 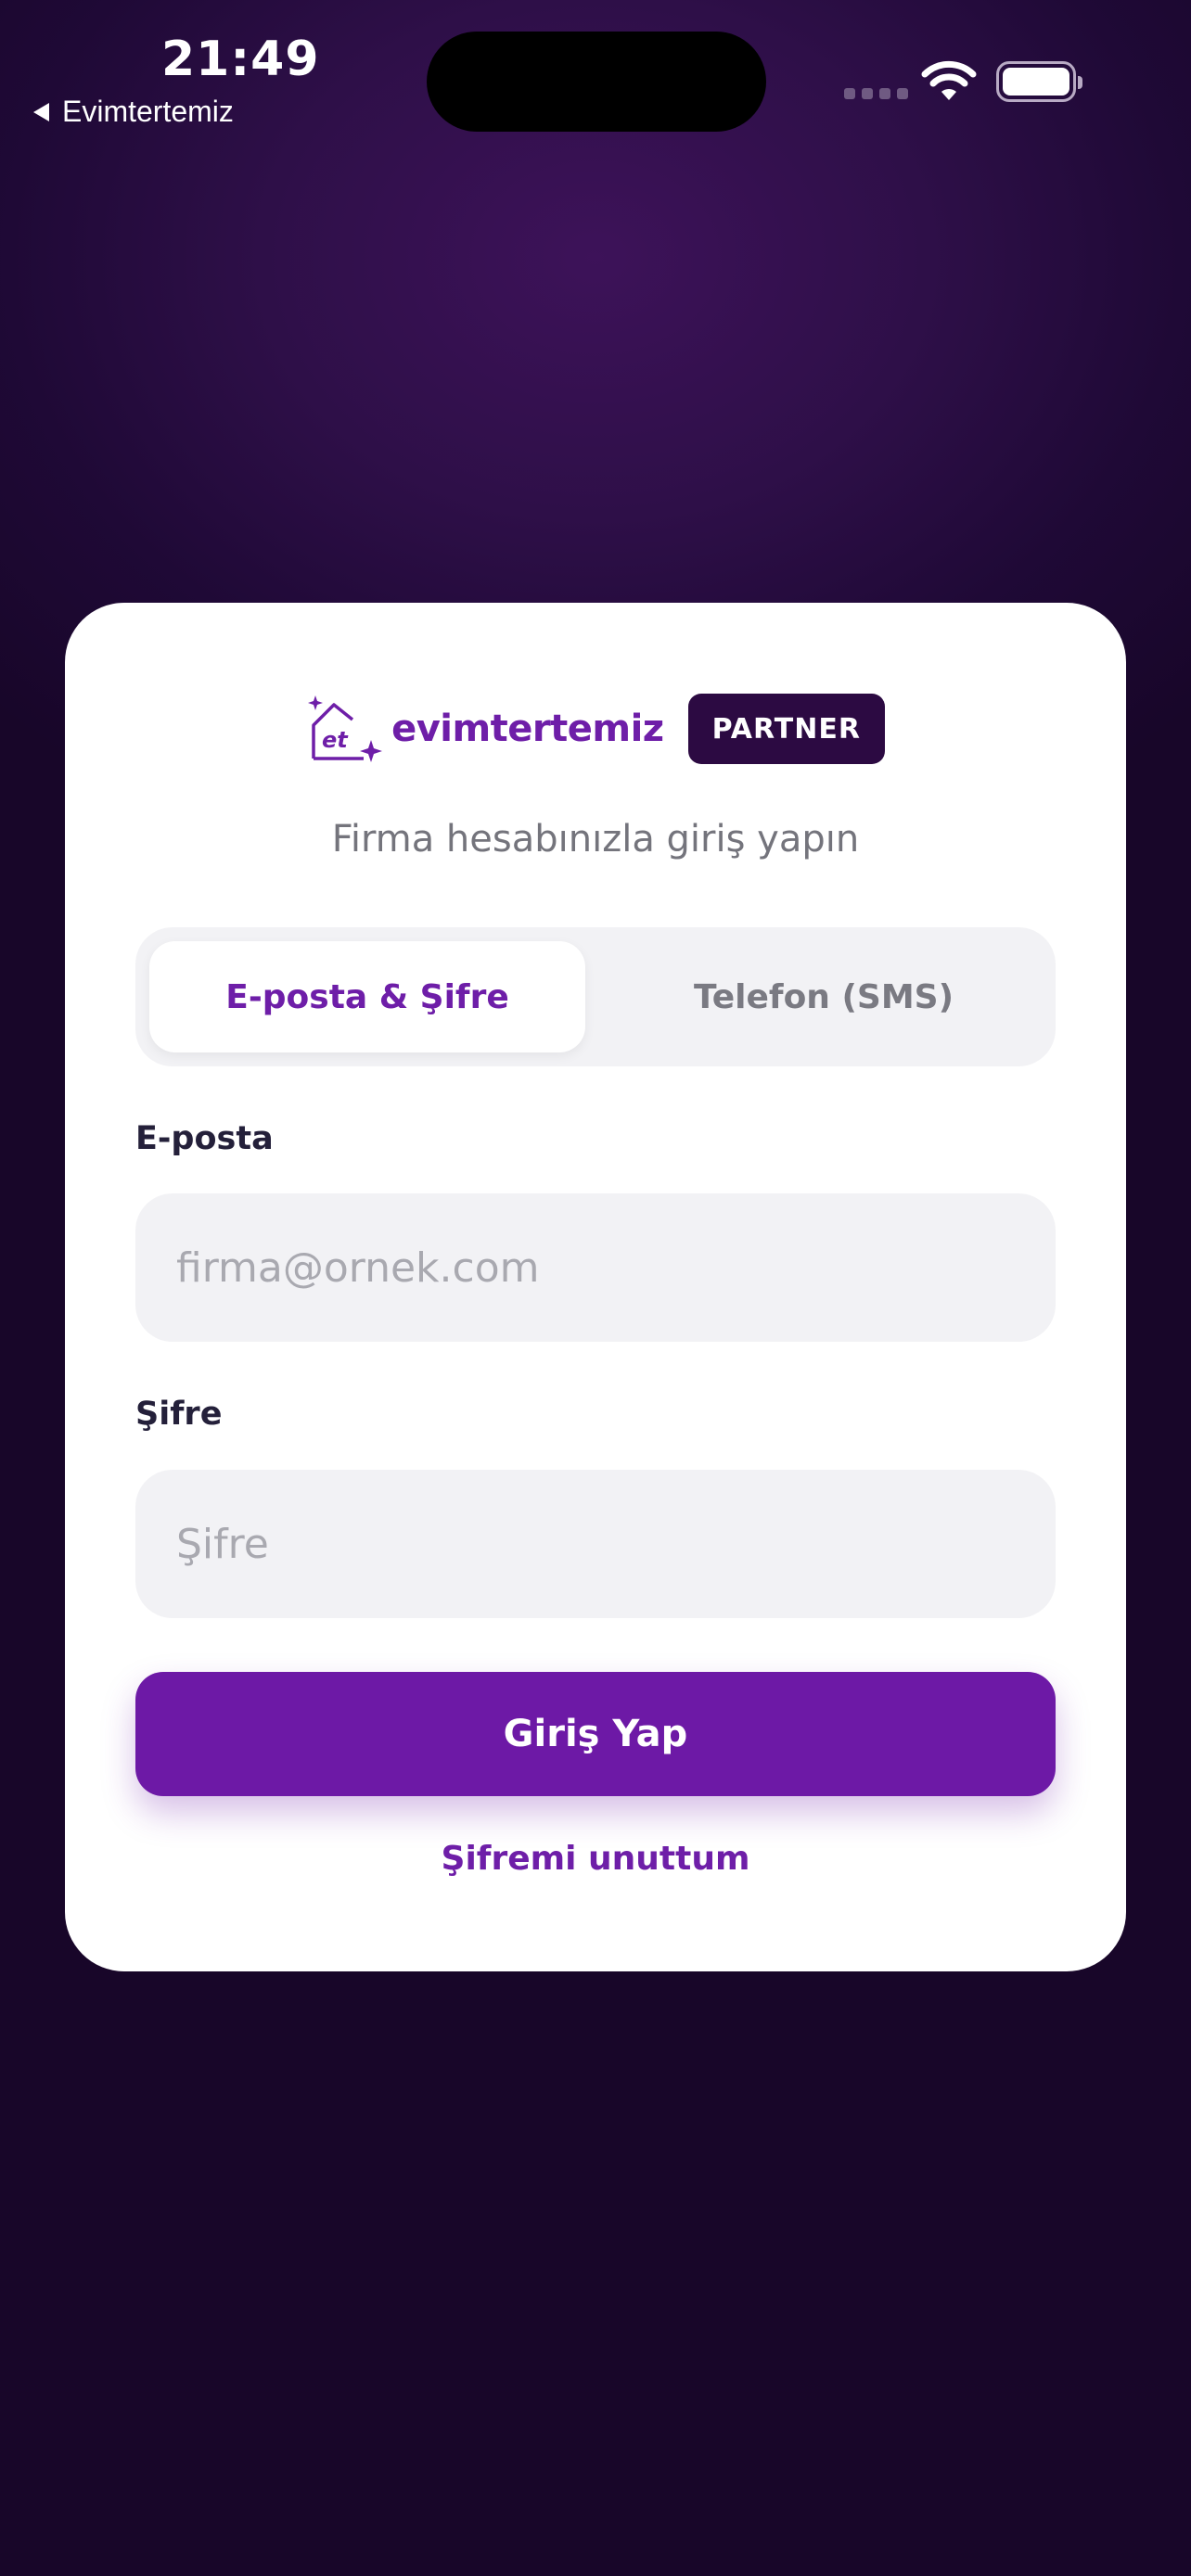 What do you see at coordinates (41, 112) in the screenshot?
I see `back-arrow-icon` at bounding box center [41, 112].